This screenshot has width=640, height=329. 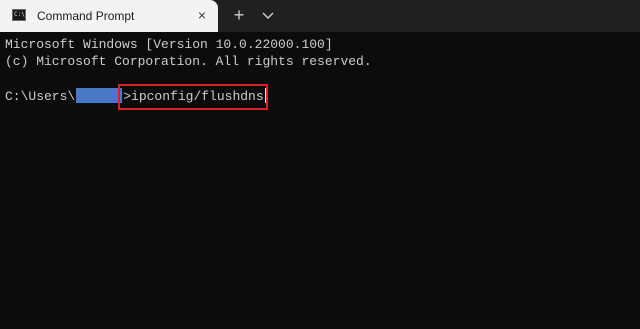 What do you see at coordinates (239, 15) in the screenshot?
I see `new-tab-button: +` at bounding box center [239, 15].